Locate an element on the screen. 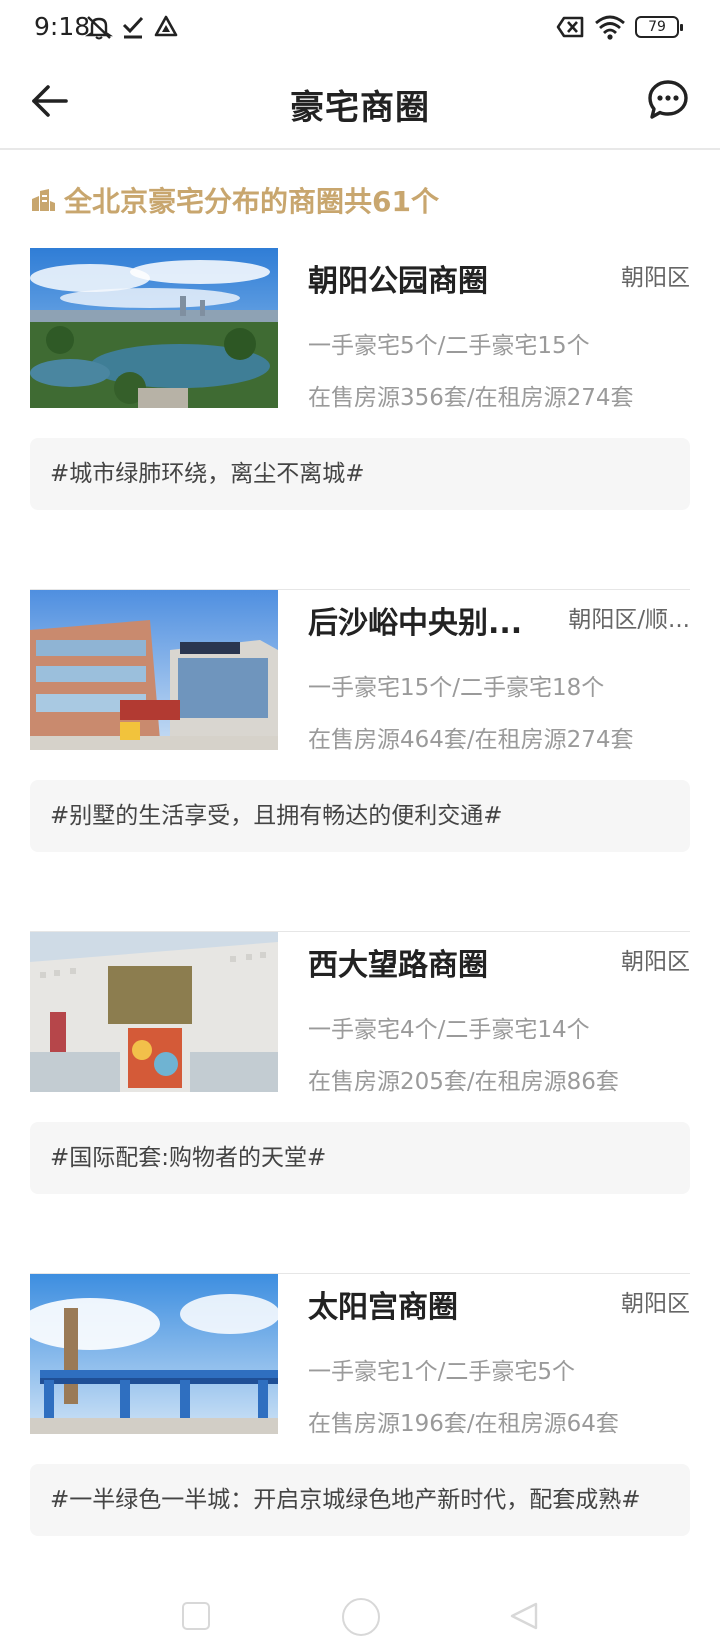  message-button is located at coordinates (668, 100).